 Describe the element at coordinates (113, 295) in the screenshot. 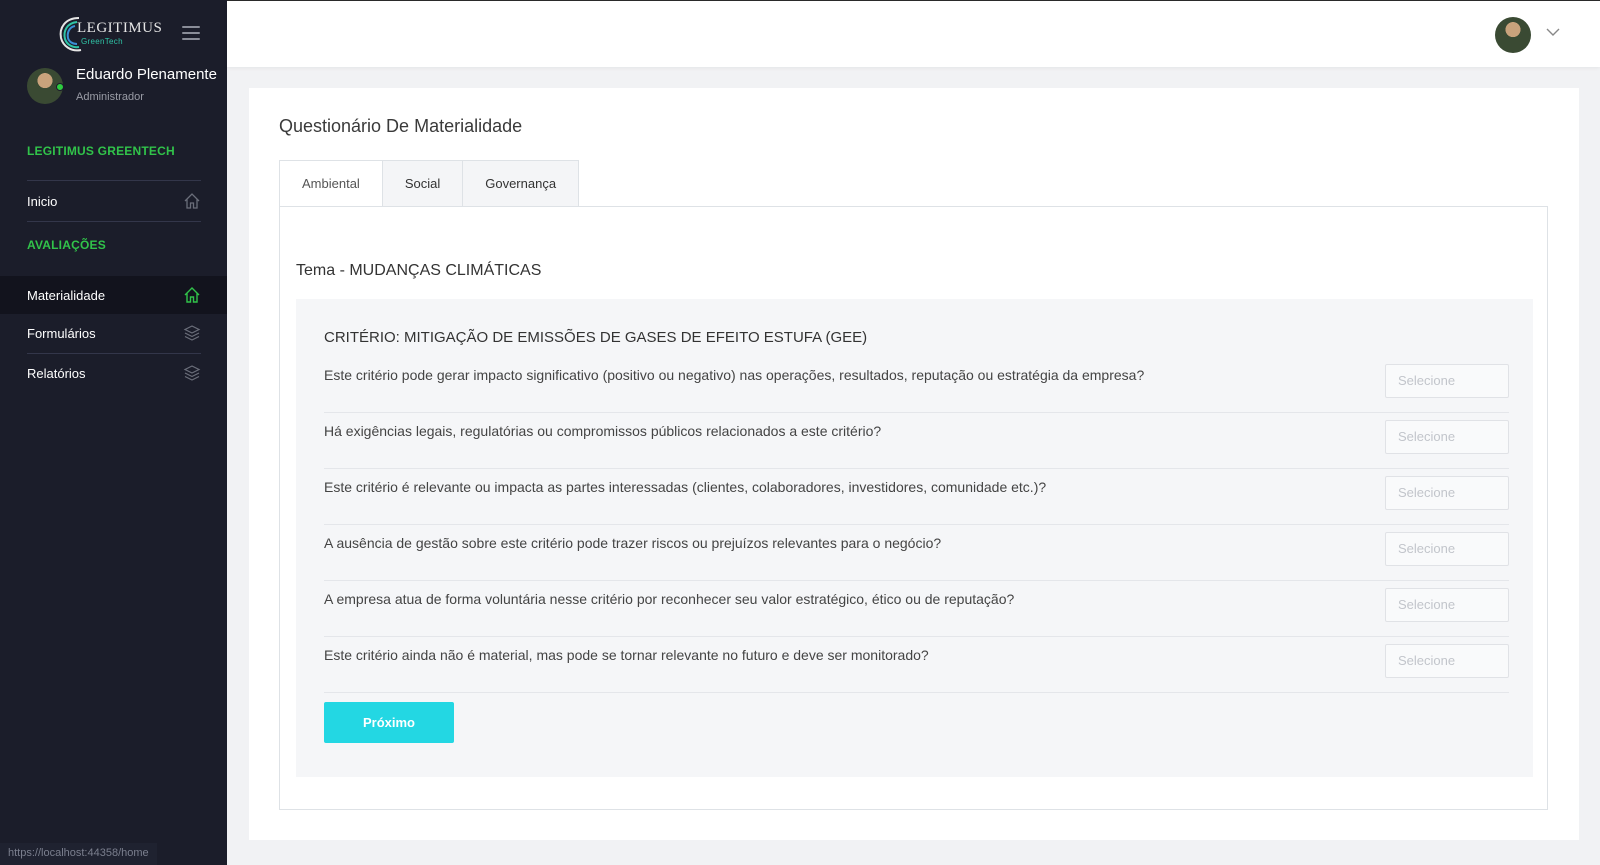

I see `sidebar-item-materialidade: Materialidade` at that location.